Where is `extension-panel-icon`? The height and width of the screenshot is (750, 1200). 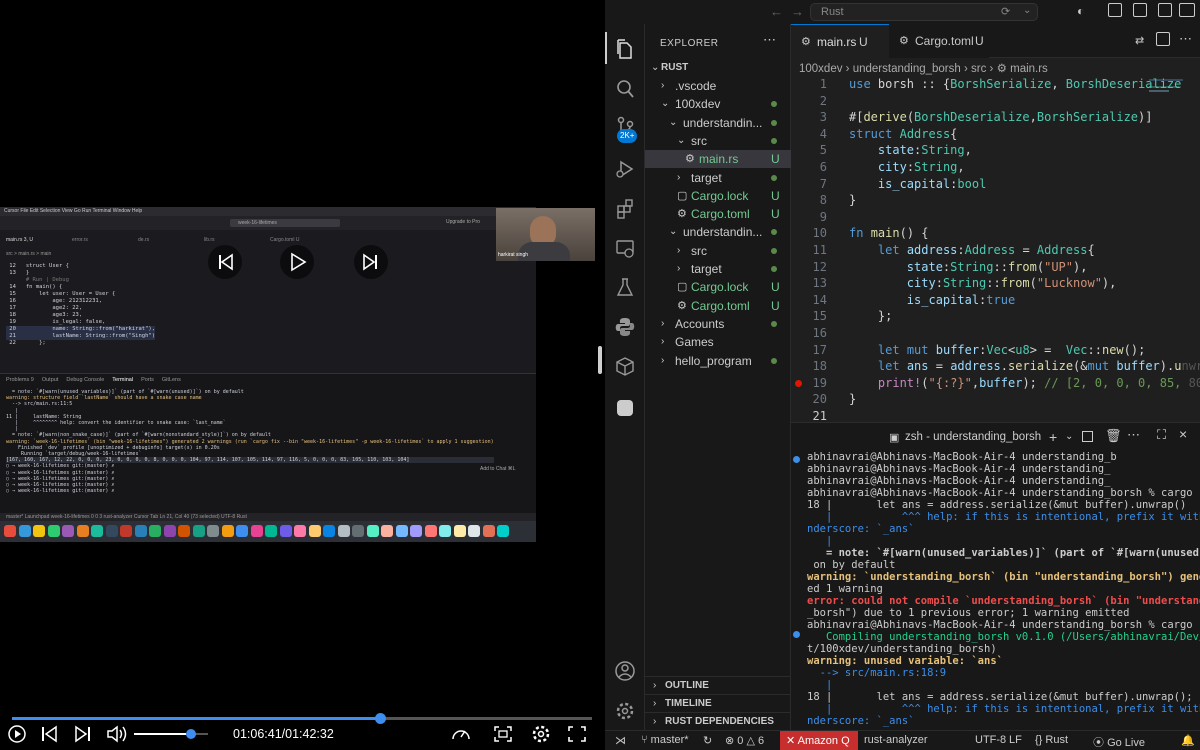
extension-panel-icon is located at coordinates (625, 408).